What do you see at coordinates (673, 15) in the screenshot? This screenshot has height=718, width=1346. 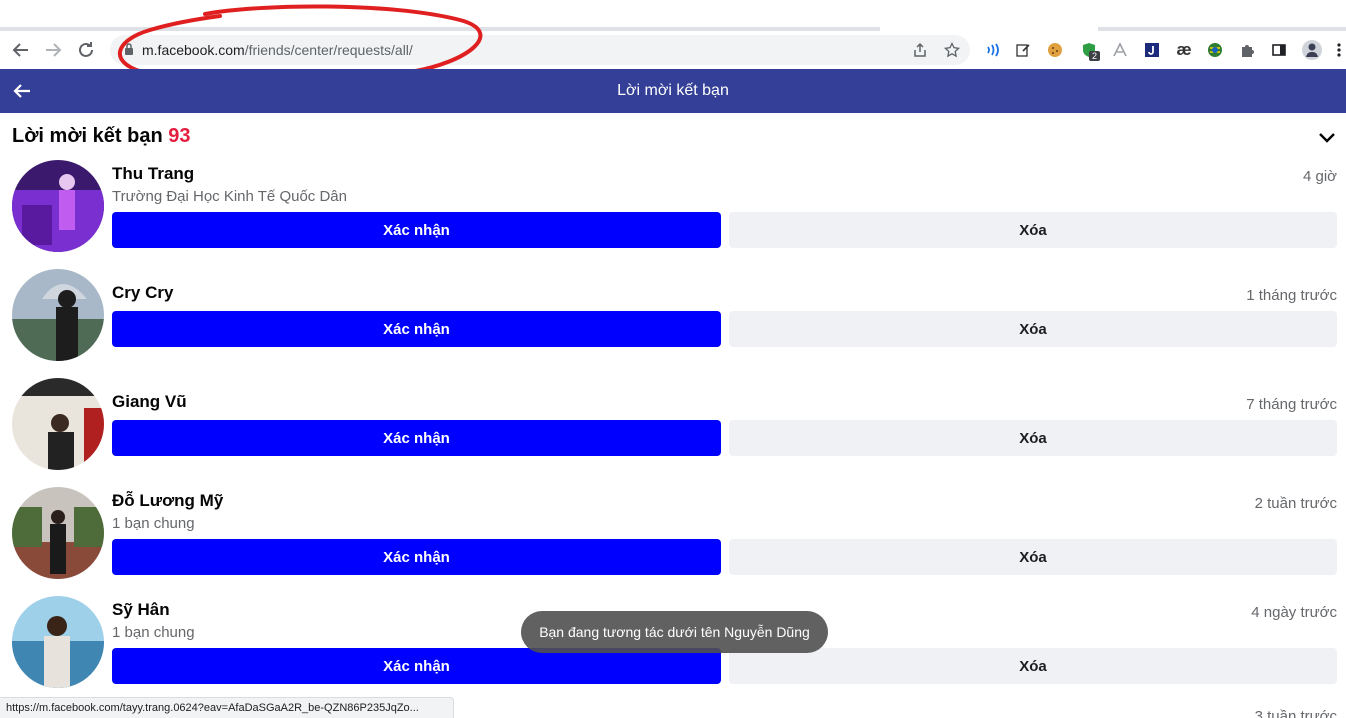 I see `browser-tab-strip` at bounding box center [673, 15].